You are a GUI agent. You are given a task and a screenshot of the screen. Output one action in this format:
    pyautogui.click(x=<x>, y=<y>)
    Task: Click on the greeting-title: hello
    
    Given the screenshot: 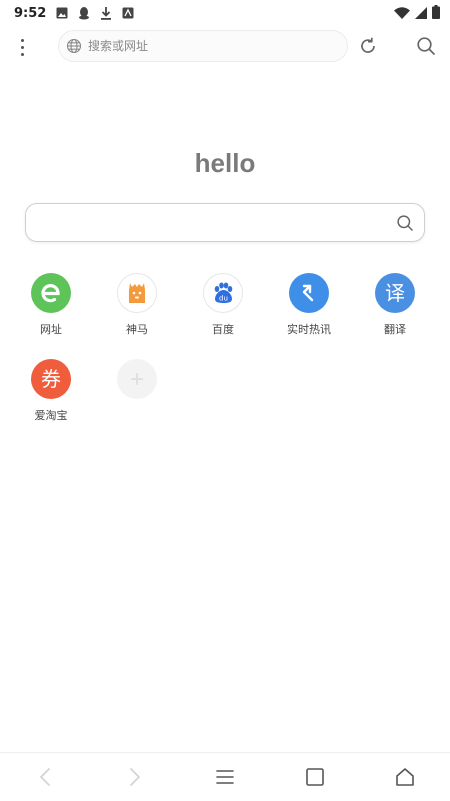 What is the action you would take?
    pyautogui.click(x=225, y=163)
    